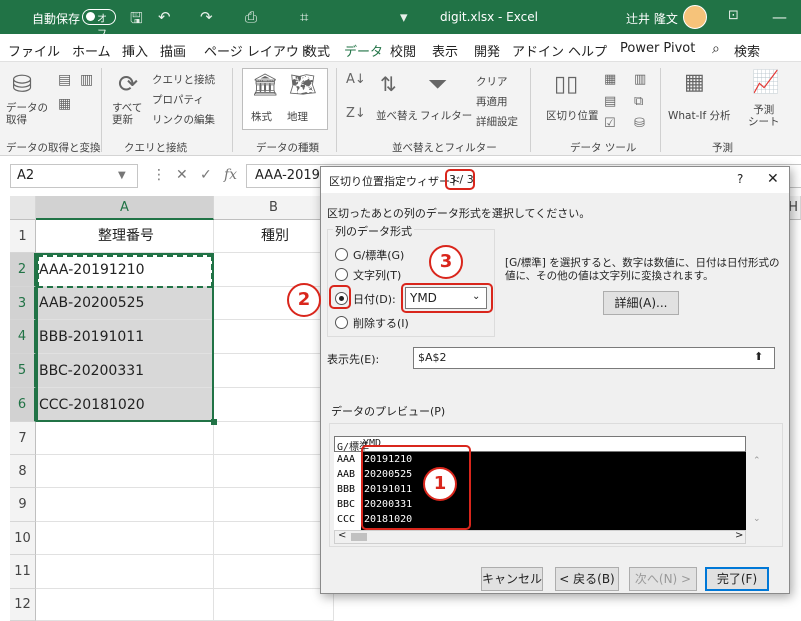 This screenshot has height=621, width=801. Describe the element at coordinates (610, 123) in the screenshot. I see `data-validation-icon: ☑` at that location.